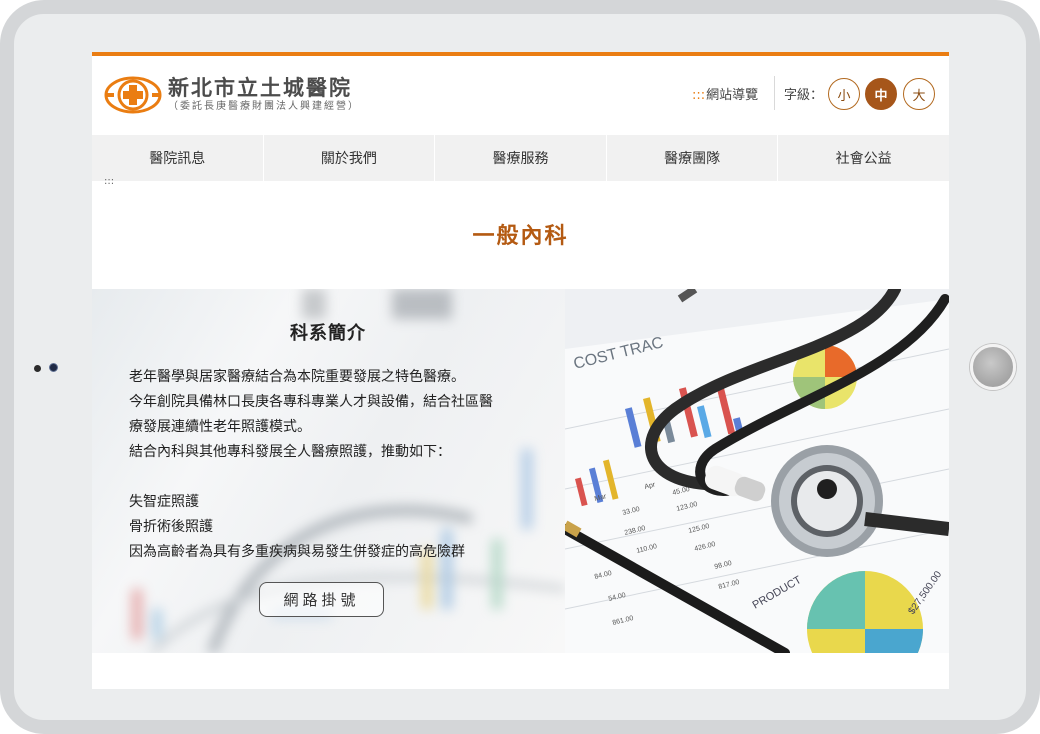  Describe the element at coordinates (290, 452) in the screenshot. I see `paragraph-line: 結合內科與其他專科發展全人醫療照護，推動如下：` at that location.